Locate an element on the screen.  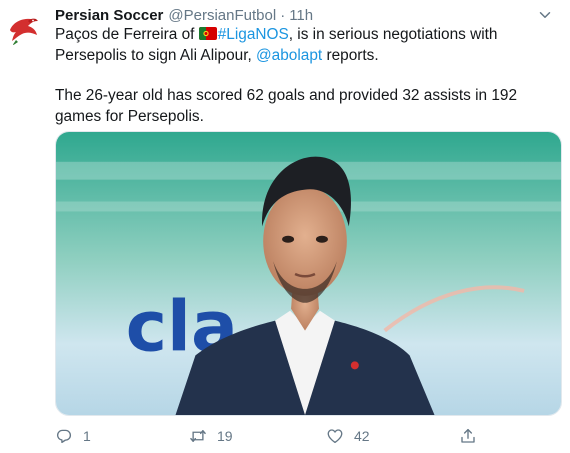
like-count: 42 is located at coordinates (362, 436).